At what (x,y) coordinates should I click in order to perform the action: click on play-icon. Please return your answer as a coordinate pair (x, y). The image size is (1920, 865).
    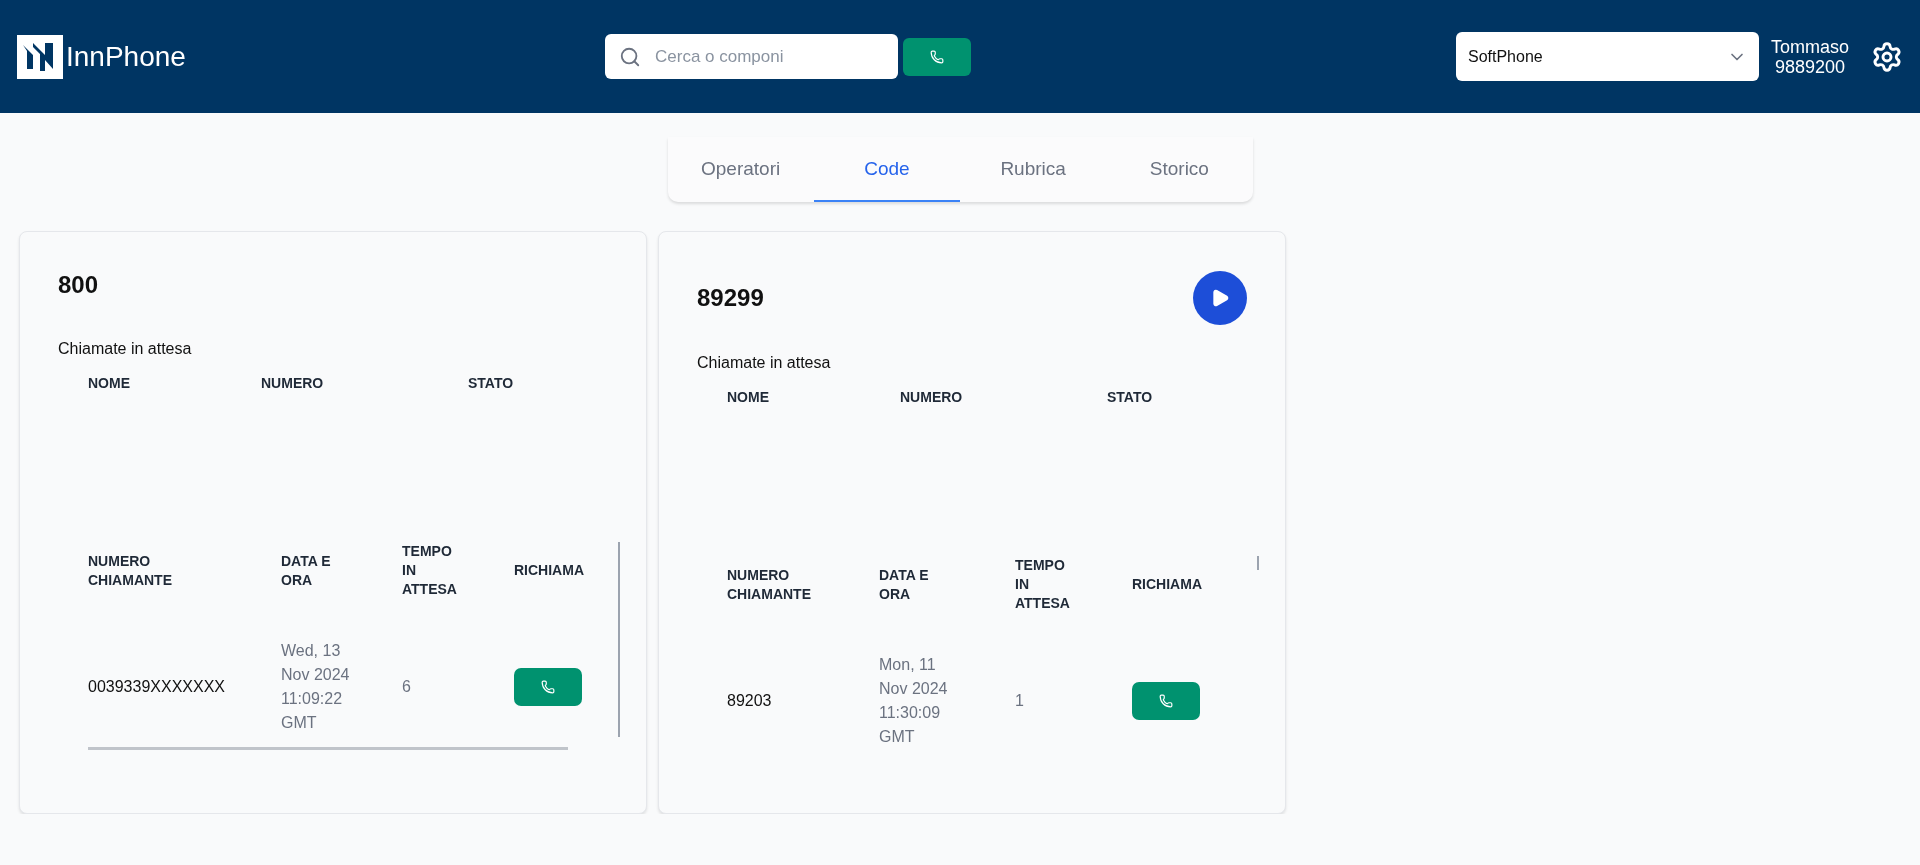
    Looking at the image, I should click on (1220, 298).